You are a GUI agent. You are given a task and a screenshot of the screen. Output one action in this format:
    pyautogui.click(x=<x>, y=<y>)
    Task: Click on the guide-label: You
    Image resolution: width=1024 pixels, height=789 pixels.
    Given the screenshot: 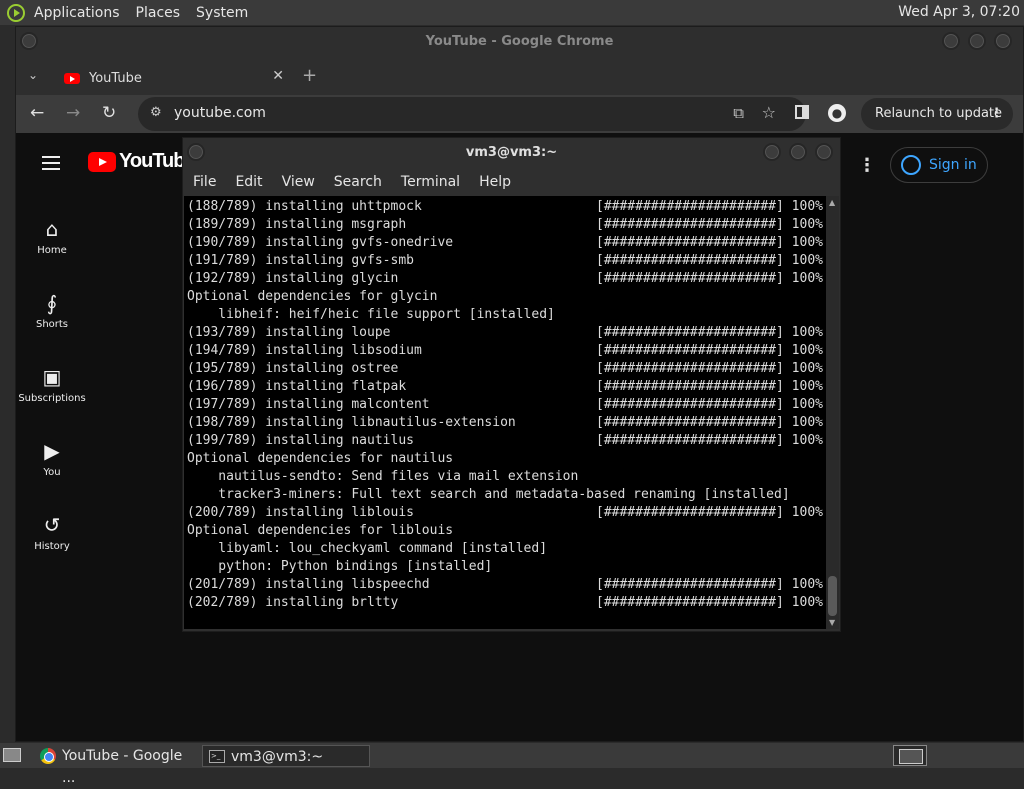 What is the action you would take?
    pyautogui.click(x=52, y=472)
    